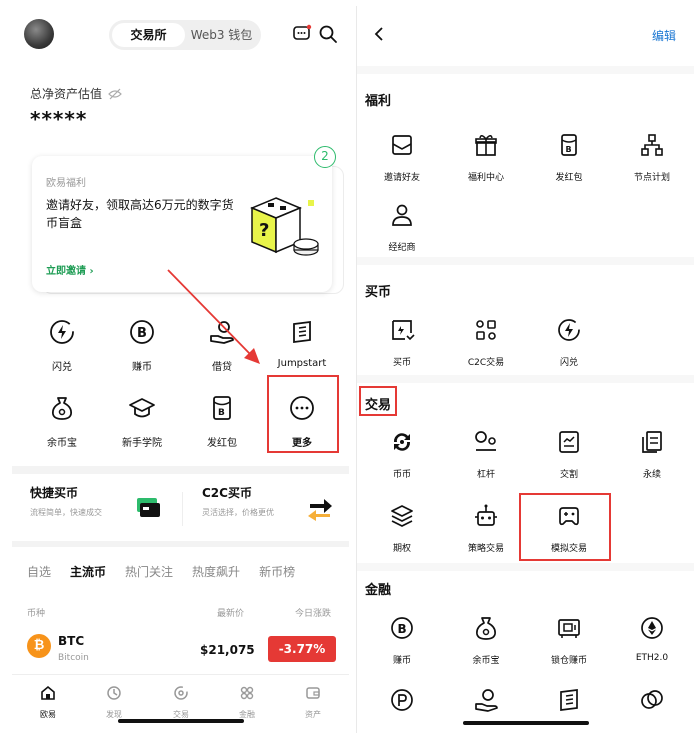  What do you see at coordinates (402, 342) in the screenshot?
I see `item-buy-crypto: 买币` at bounding box center [402, 342].